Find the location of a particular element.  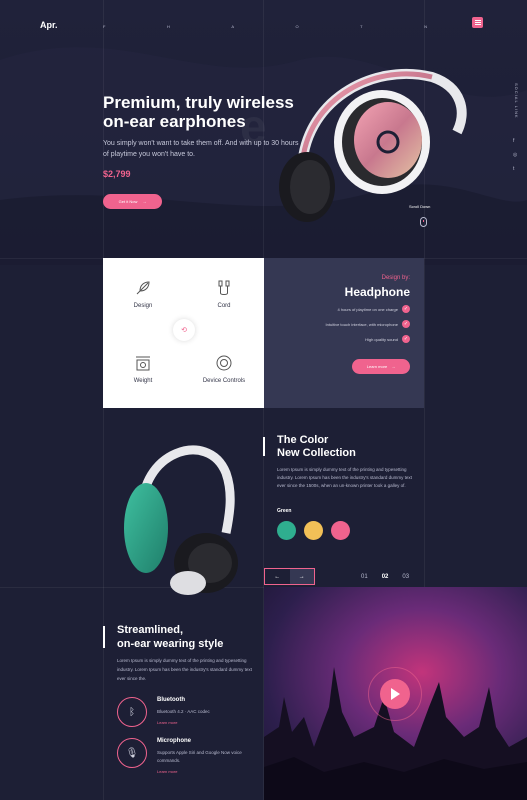

spec-title: Bluetooth is located at coordinates (171, 700).